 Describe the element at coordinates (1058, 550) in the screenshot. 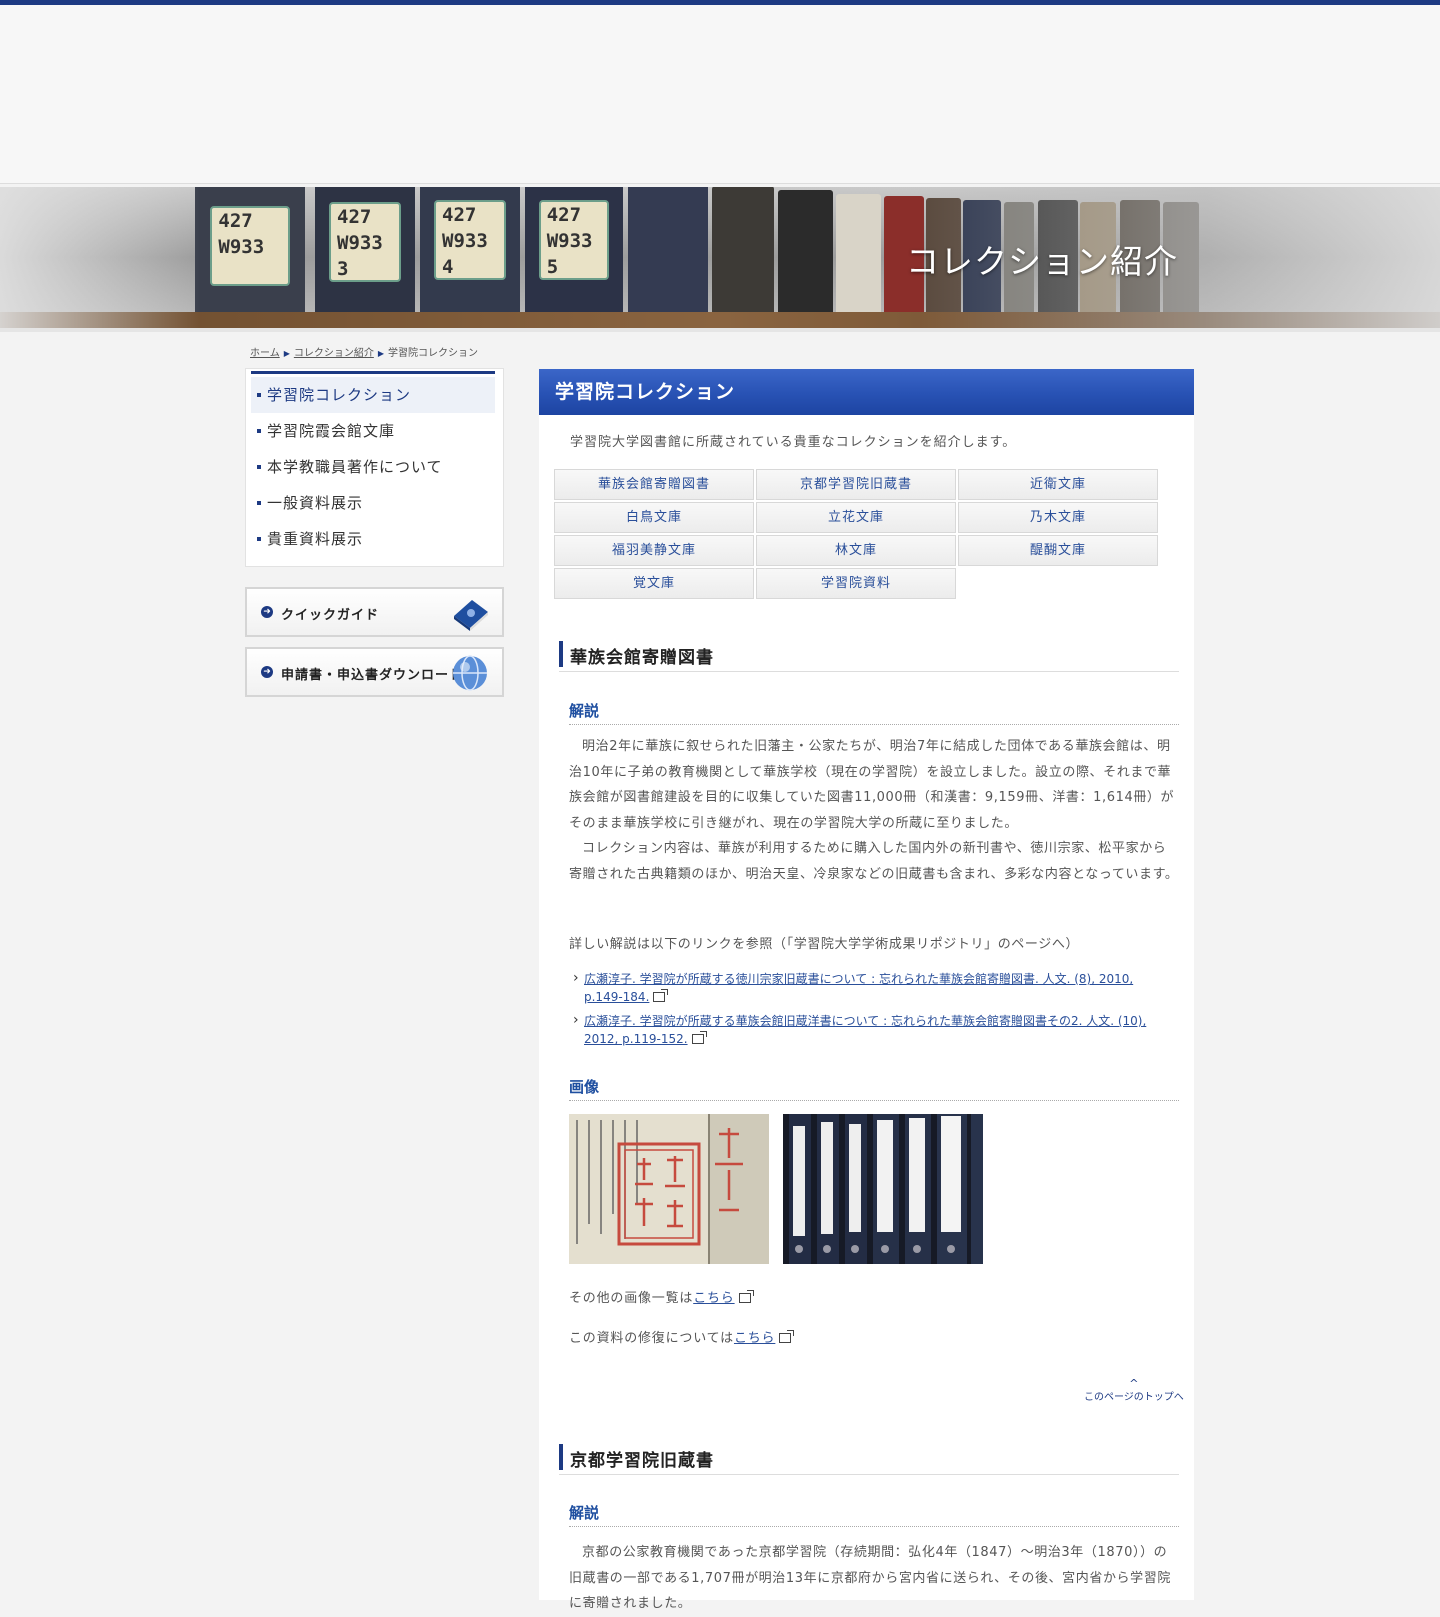

I see `collection-link: 醍醐文庫` at that location.